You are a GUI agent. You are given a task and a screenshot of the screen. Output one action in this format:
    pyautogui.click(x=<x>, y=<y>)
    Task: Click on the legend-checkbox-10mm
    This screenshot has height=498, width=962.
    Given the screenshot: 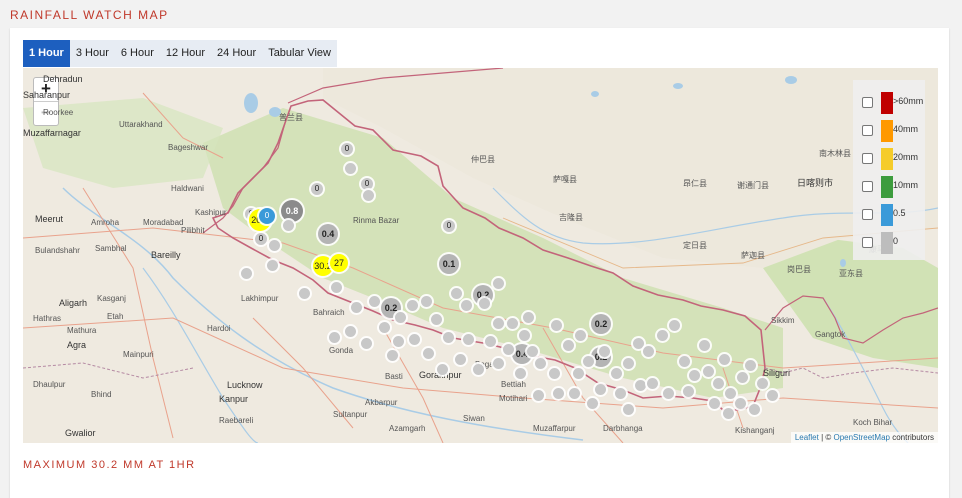 What is the action you would take?
    pyautogui.click(x=867, y=186)
    